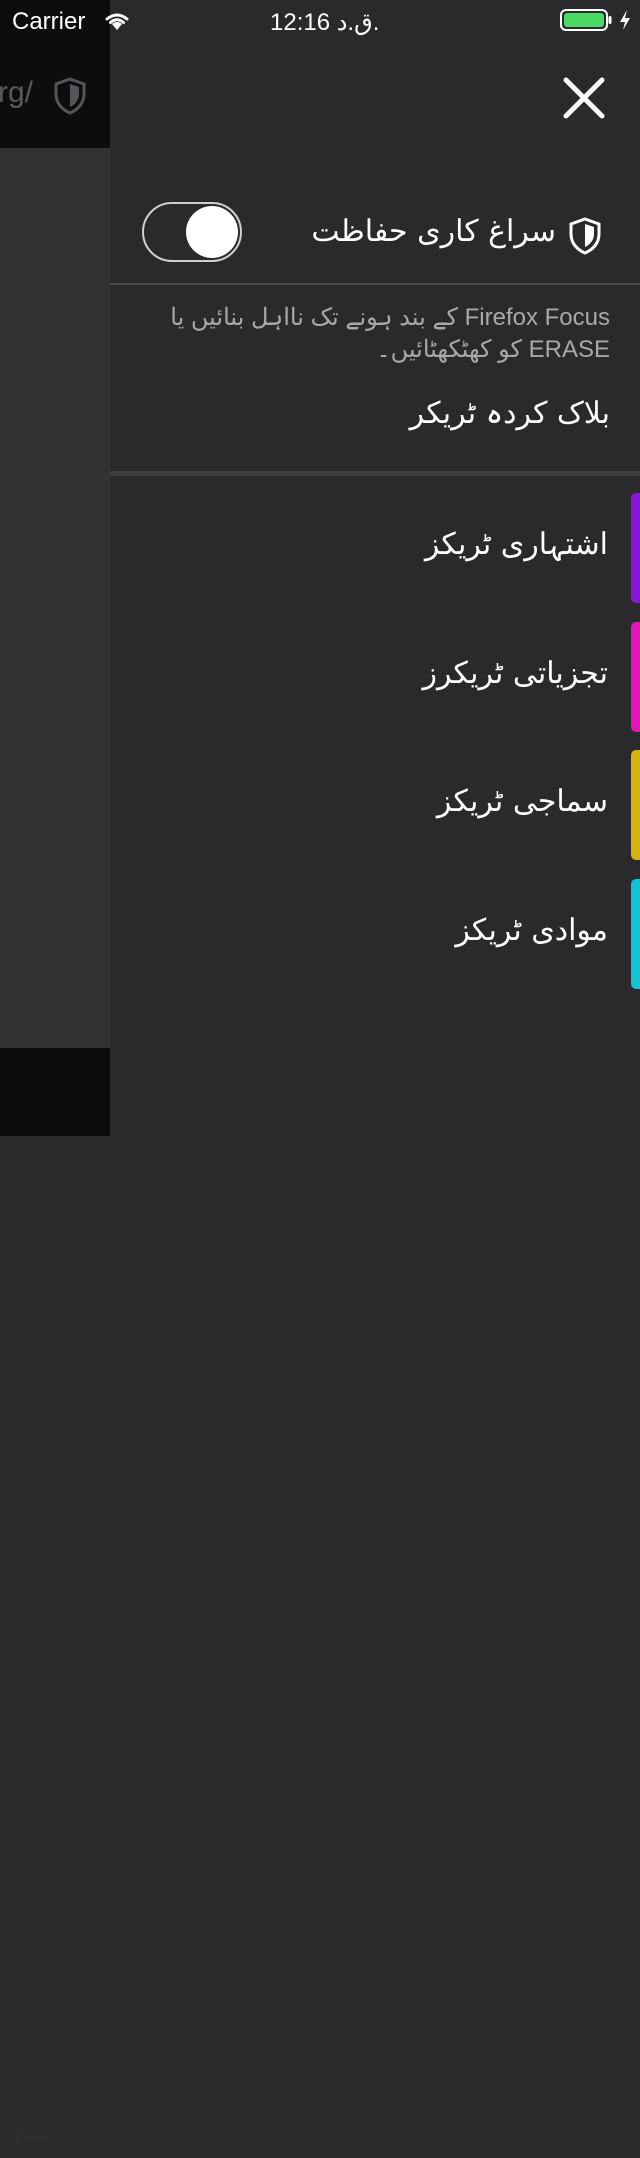 The image size is (640, 2158). What do you see at coordinates (522, 801) in the screenshot?
I see `tracker-label: سماجی ٹریکز` at bounding box center [522, 801].